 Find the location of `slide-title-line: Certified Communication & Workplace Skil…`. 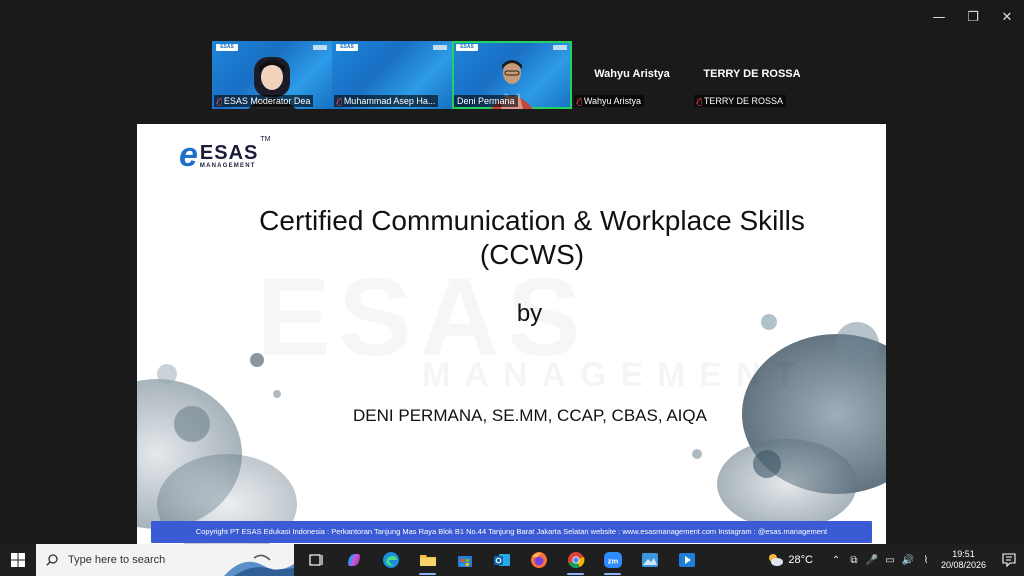

slide-title-line: Certified Communication & Workplace Skil… is located at coordinates (532, 220).